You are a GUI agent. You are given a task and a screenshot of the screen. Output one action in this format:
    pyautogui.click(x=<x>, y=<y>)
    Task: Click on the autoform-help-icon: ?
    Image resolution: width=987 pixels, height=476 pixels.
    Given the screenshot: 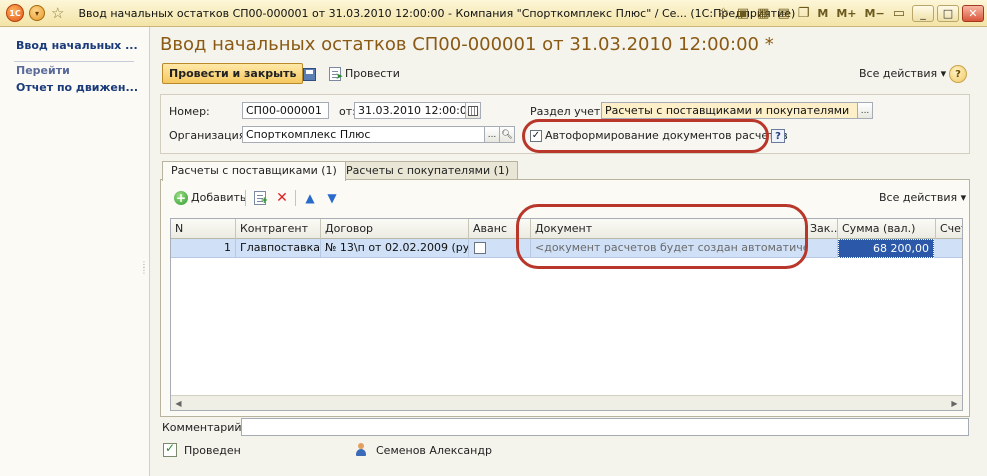 What is the action you would take?
    pyautogui.click(x=778, y=136)
    